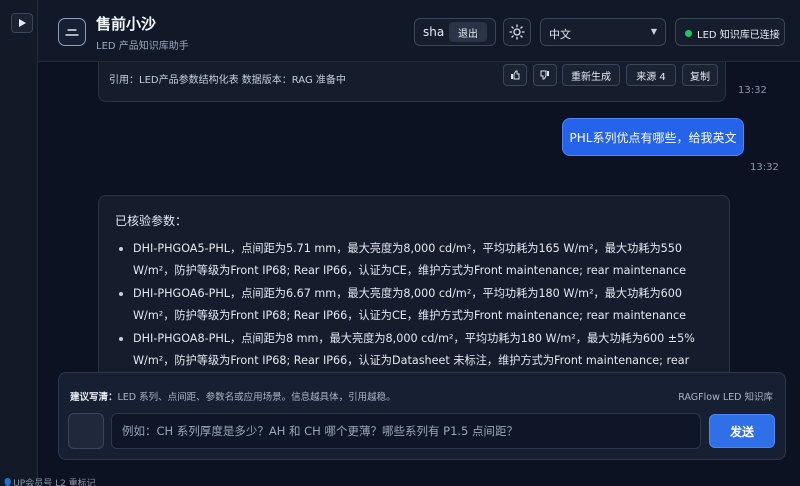 Image resolution: width=800 pixels, height=486 pixels. I want to click on thumbs-down-button, so click(545, 75).